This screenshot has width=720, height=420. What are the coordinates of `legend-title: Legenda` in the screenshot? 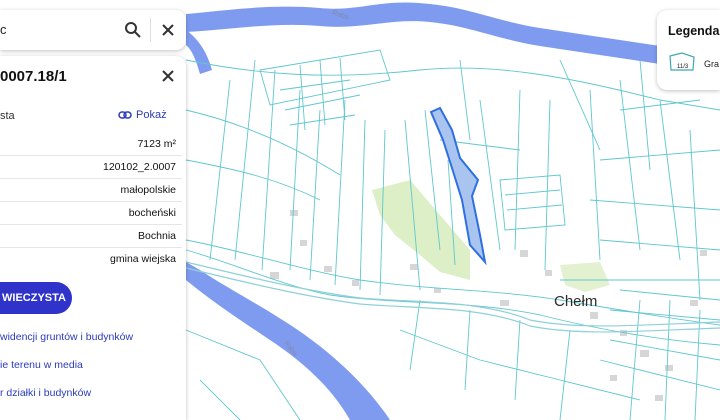 It's located at (694, 31).